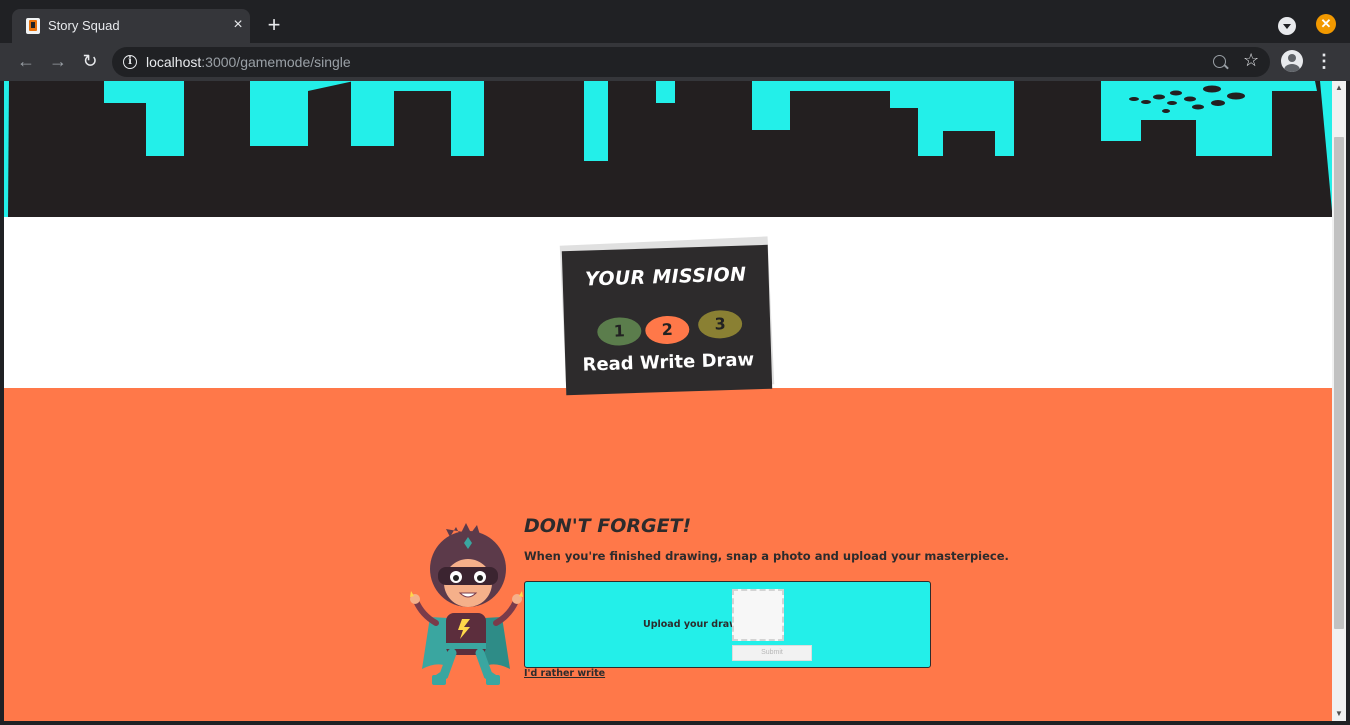 The width and height of the screenshot is (1350, 725). Describe the element at coordinates (691, 62) in the screenshot. I see `address-bar: i localhost:3000/gamemode/single ☆` at that location.